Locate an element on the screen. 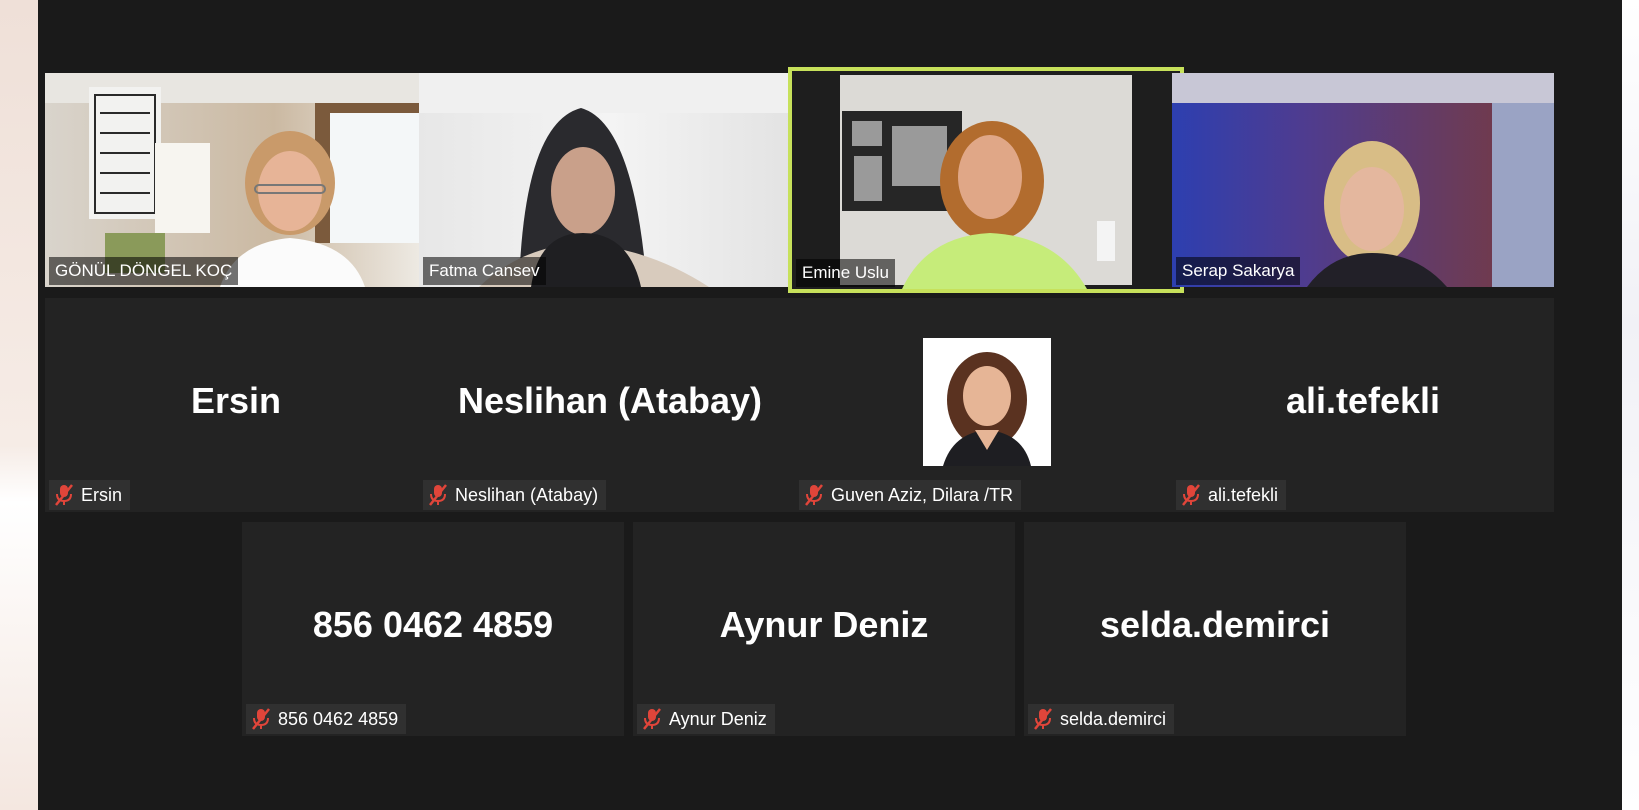  audio-tile-ersin: Ersin Ersin is located at coordinates (236, 405).